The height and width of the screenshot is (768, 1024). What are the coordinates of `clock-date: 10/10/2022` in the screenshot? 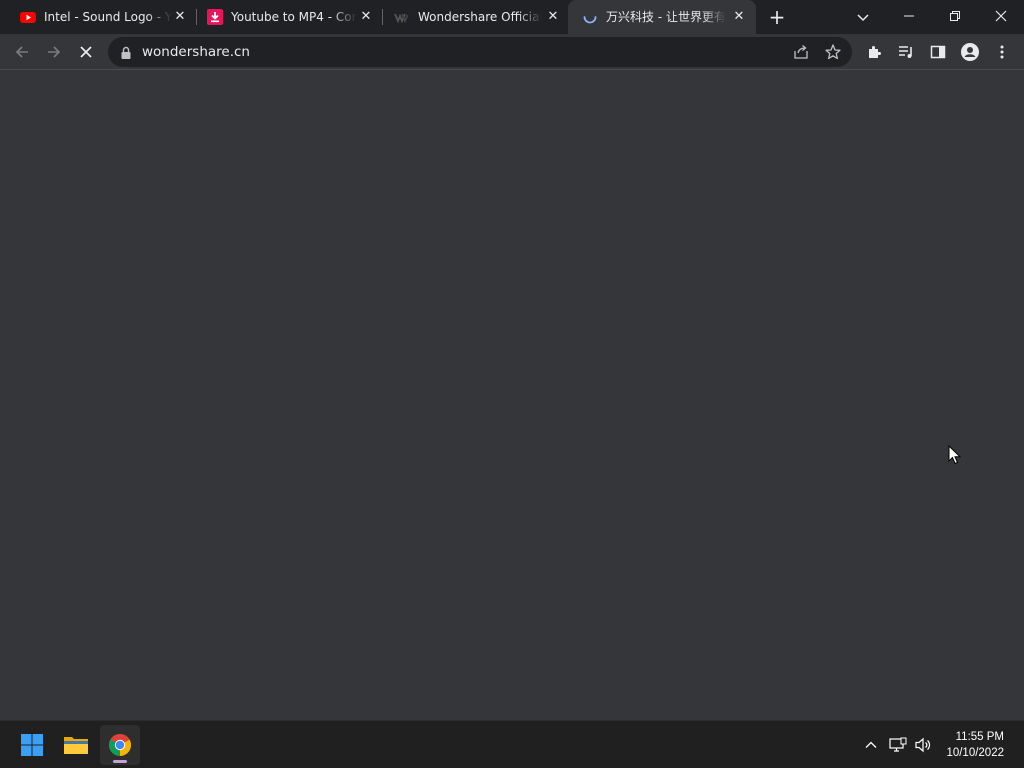 It's located at (975, 753).